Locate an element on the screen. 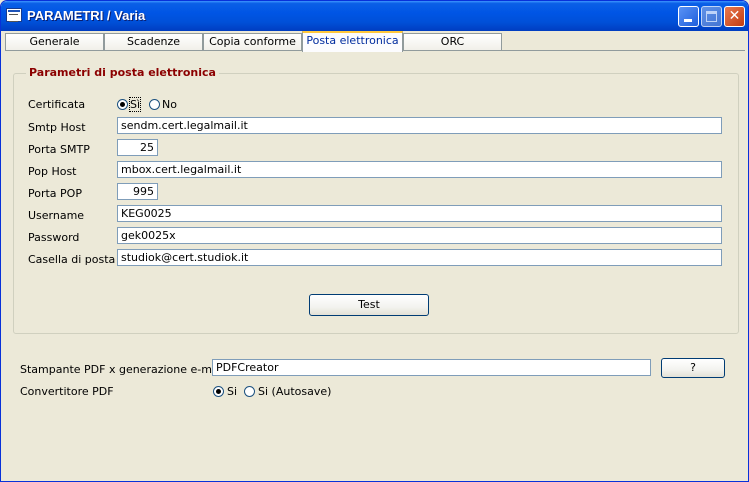 This screenshot has width=749, height=482. certificata-no-radio is located at coordinates (154, 104).